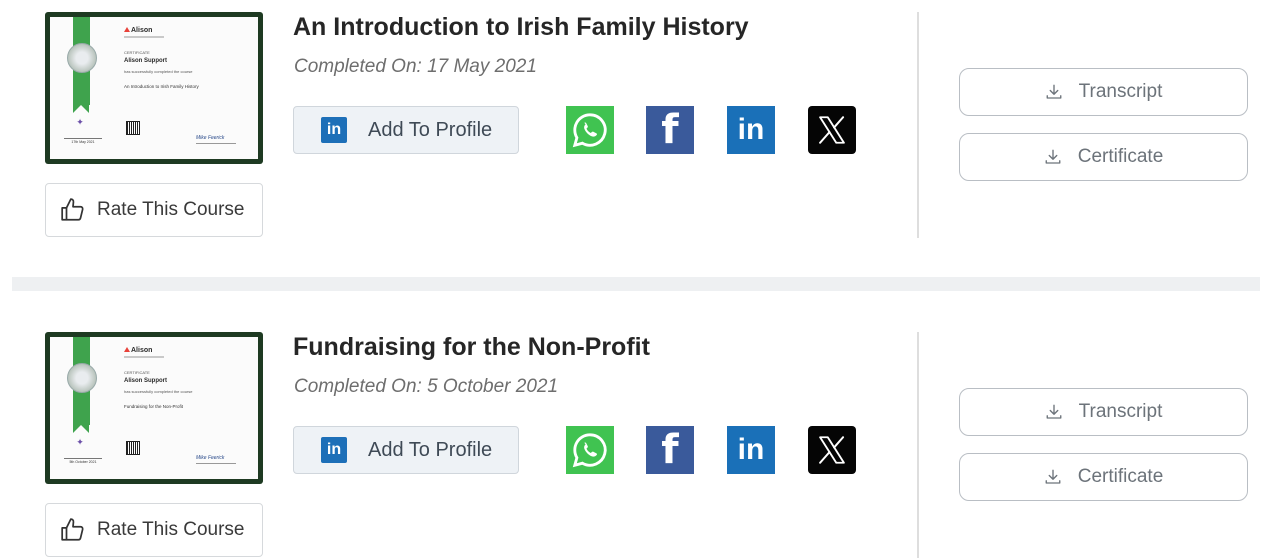 Image resolution: width=1276 pixels, height=558 pixels. Describe the element at coordinates (471, 347) in the screenshot. I see `course-title: Fundraising for the Non-Profit` at that location.